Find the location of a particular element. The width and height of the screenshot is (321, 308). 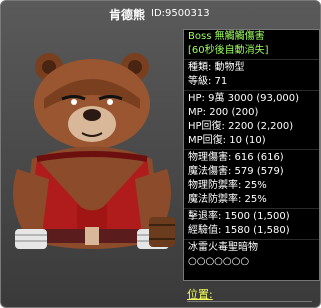

bear-nose is located at coordinates (92, 115).